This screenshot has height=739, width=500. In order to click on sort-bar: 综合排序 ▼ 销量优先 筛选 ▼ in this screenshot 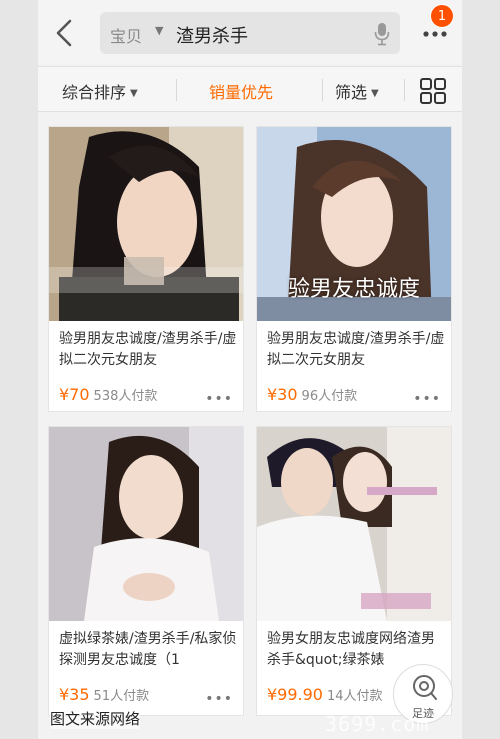, I will do `click(250, 89)`.